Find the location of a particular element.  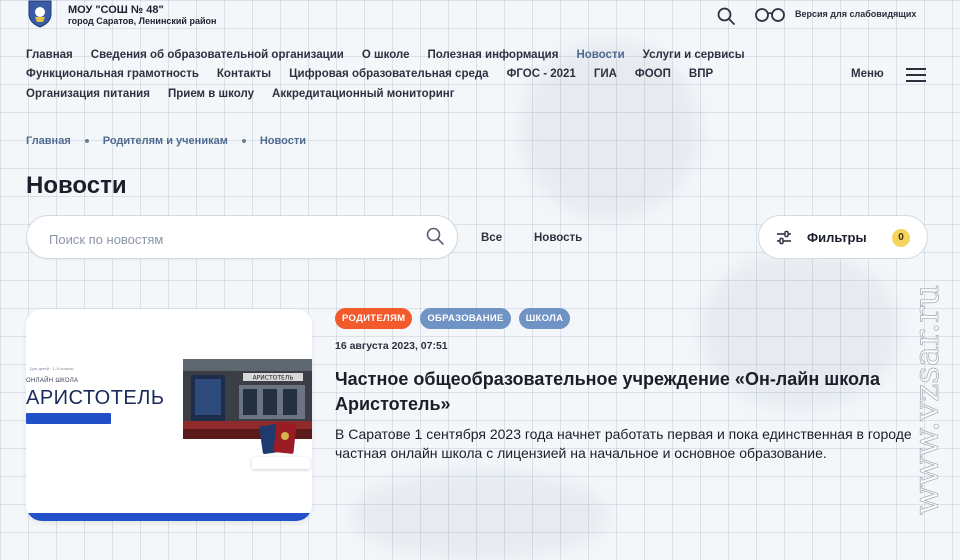

school-subtitle: город Саратов, Ленинский район is located at coordinates (142, 21).